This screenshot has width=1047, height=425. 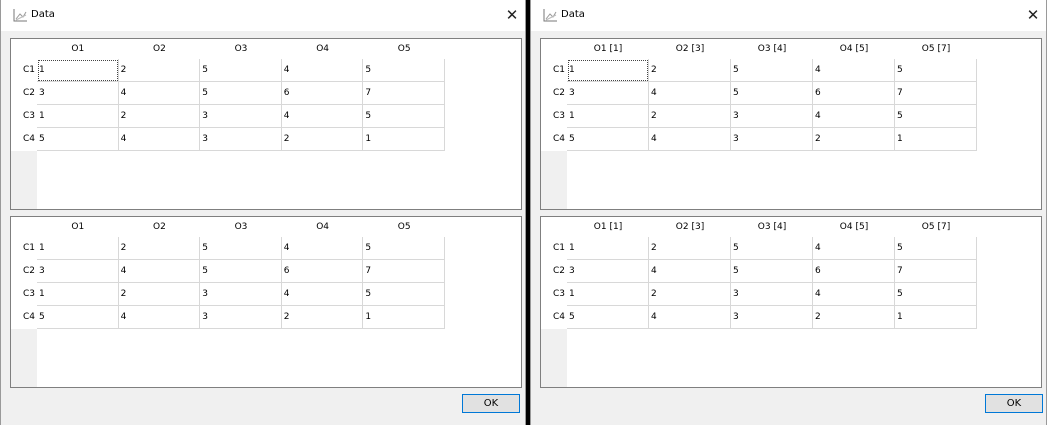 What do you see at coordinates (241, 49) in the screenshot?
I see `column-header: O3` at bounding box center [241, 49].